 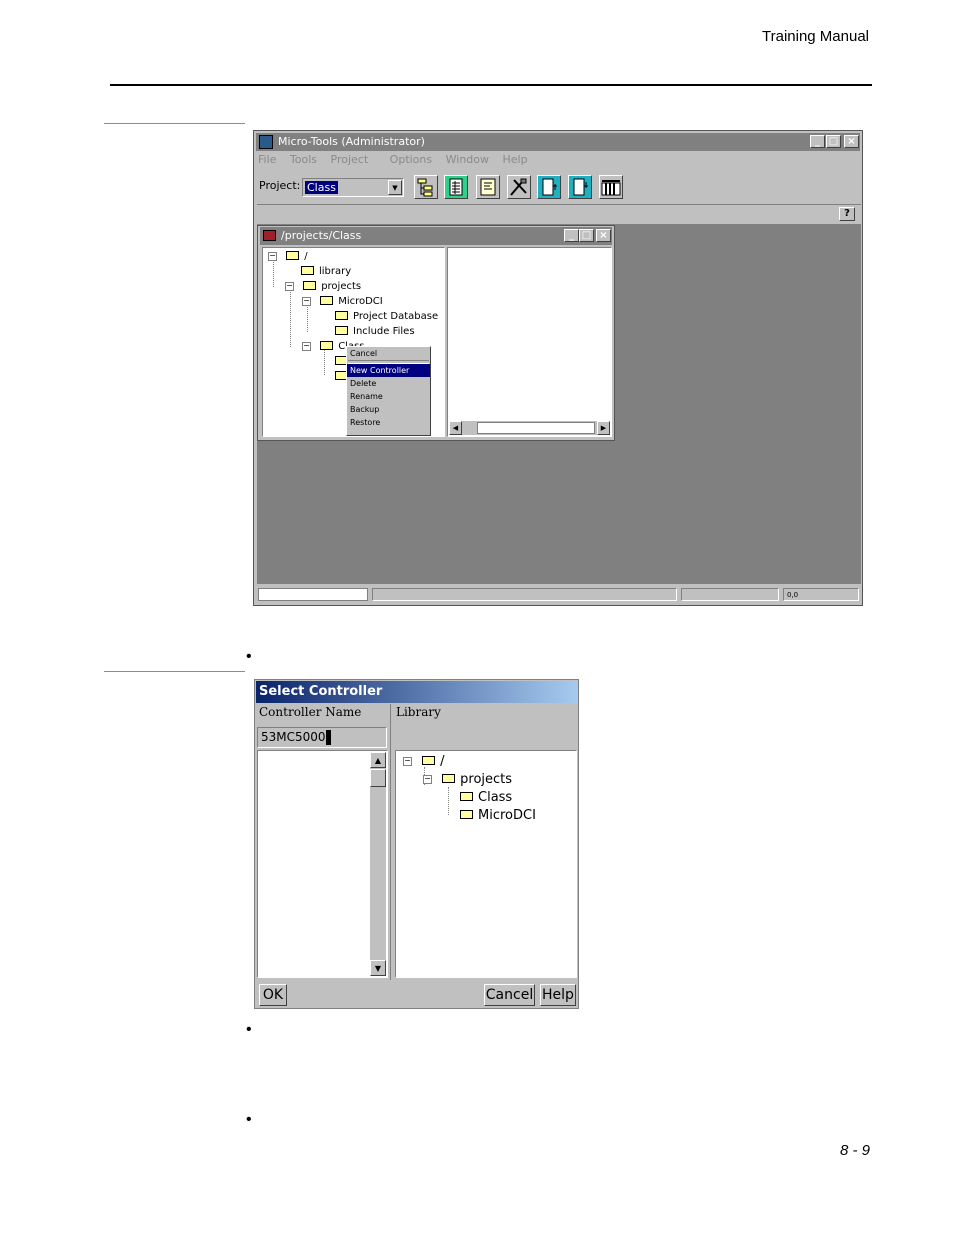 I want to click on document-icon, so click(x=488, y=187).